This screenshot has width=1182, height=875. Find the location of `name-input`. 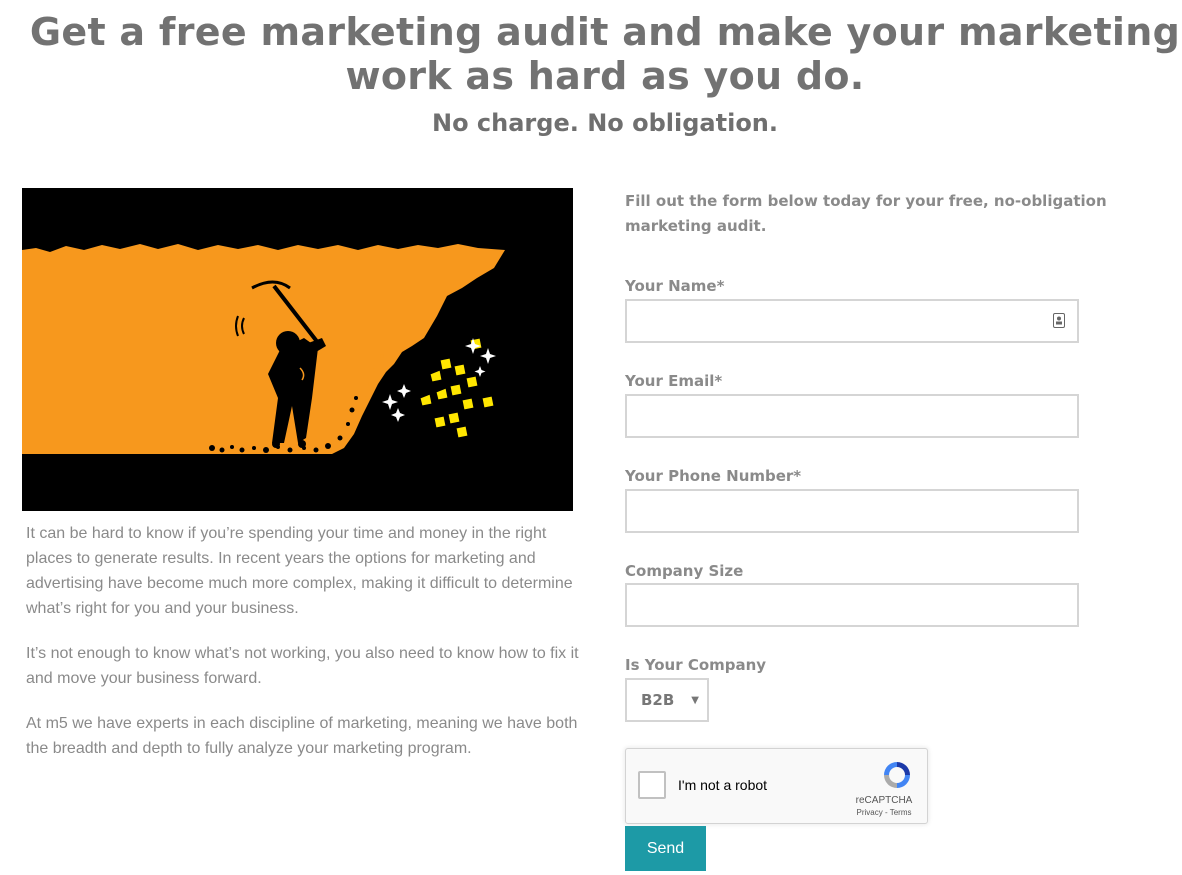

name-input is located at coordinates (852, 321).